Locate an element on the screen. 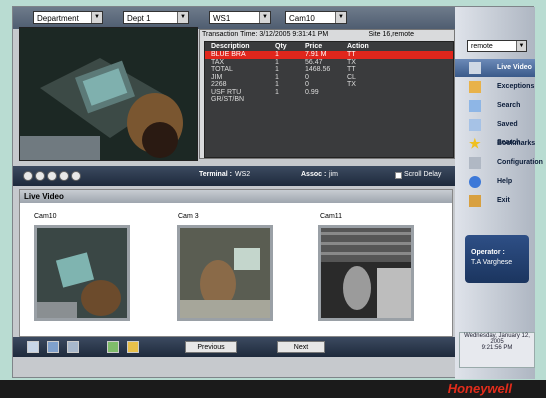 The height and width of the screenshot is (398, 546). honeywell-logo: Honeywell is located at coordinates (479, 388).